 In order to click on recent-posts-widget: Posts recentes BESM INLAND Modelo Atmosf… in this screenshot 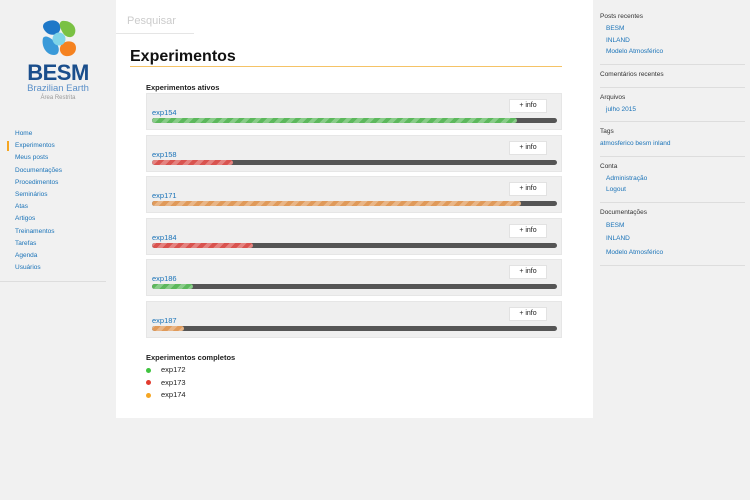, I will do `click(672, 38)`.